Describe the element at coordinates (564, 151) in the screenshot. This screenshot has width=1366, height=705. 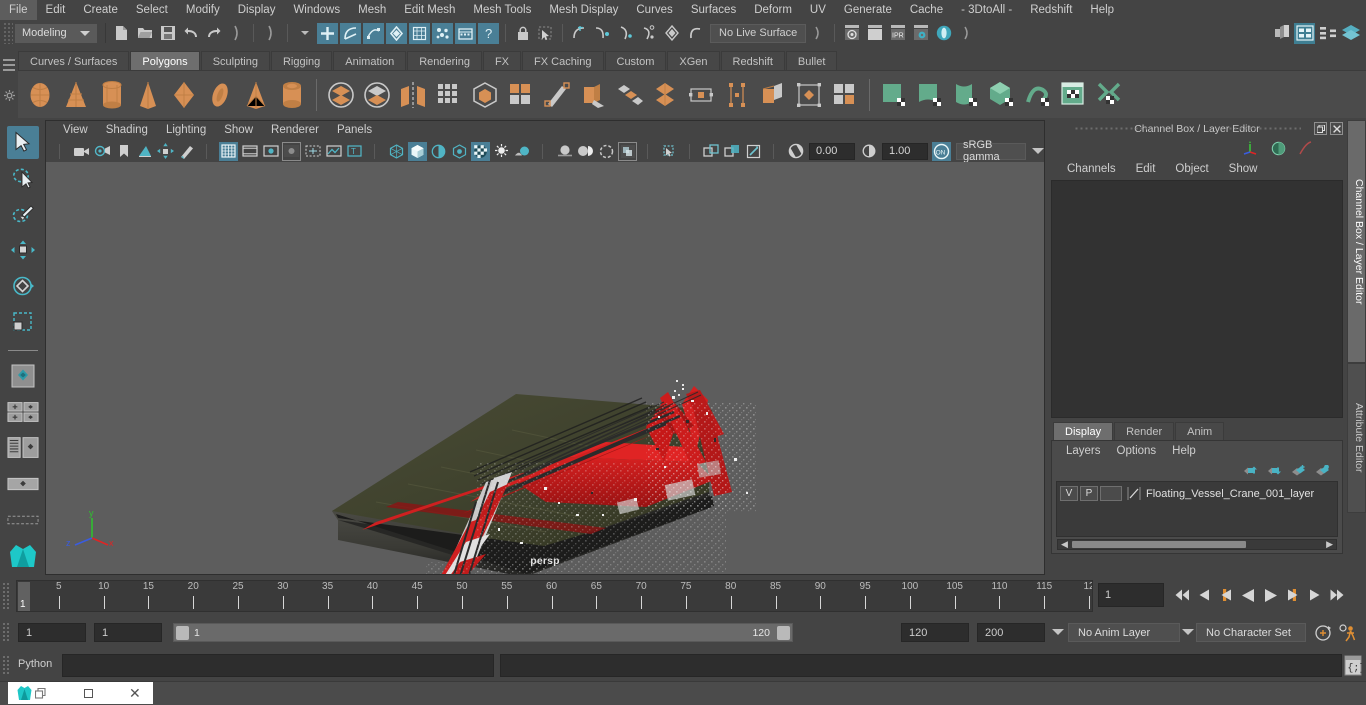
I see `motion-blur-icon` at that location.